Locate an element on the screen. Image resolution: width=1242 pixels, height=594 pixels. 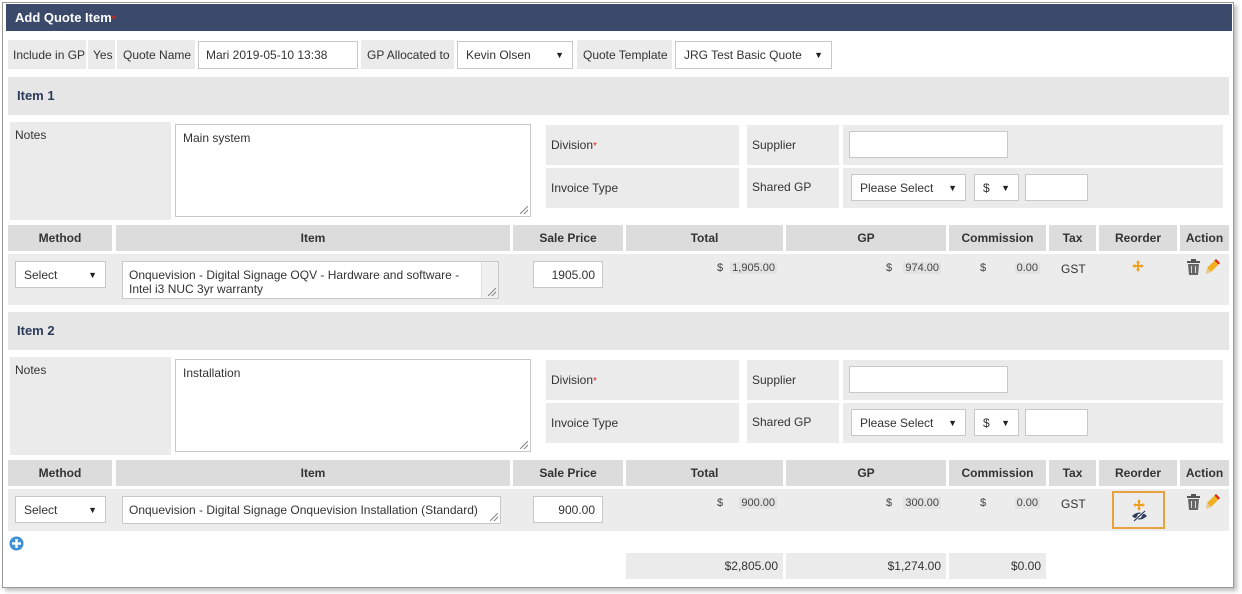
col-sale-price: Sale Price is located at coordinates (568, 473).